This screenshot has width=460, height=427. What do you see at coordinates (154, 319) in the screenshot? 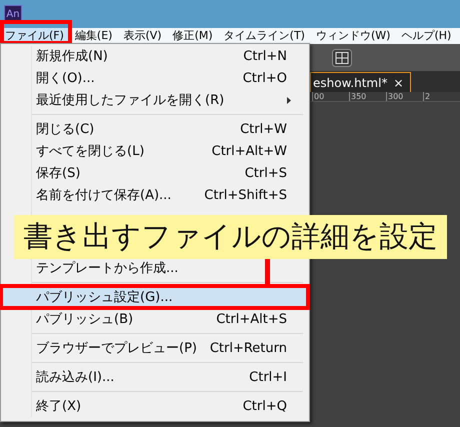
I see `menu-item: パブリッシュ(B) Ctrl+Alt+S` at bounding box center [154, 319].